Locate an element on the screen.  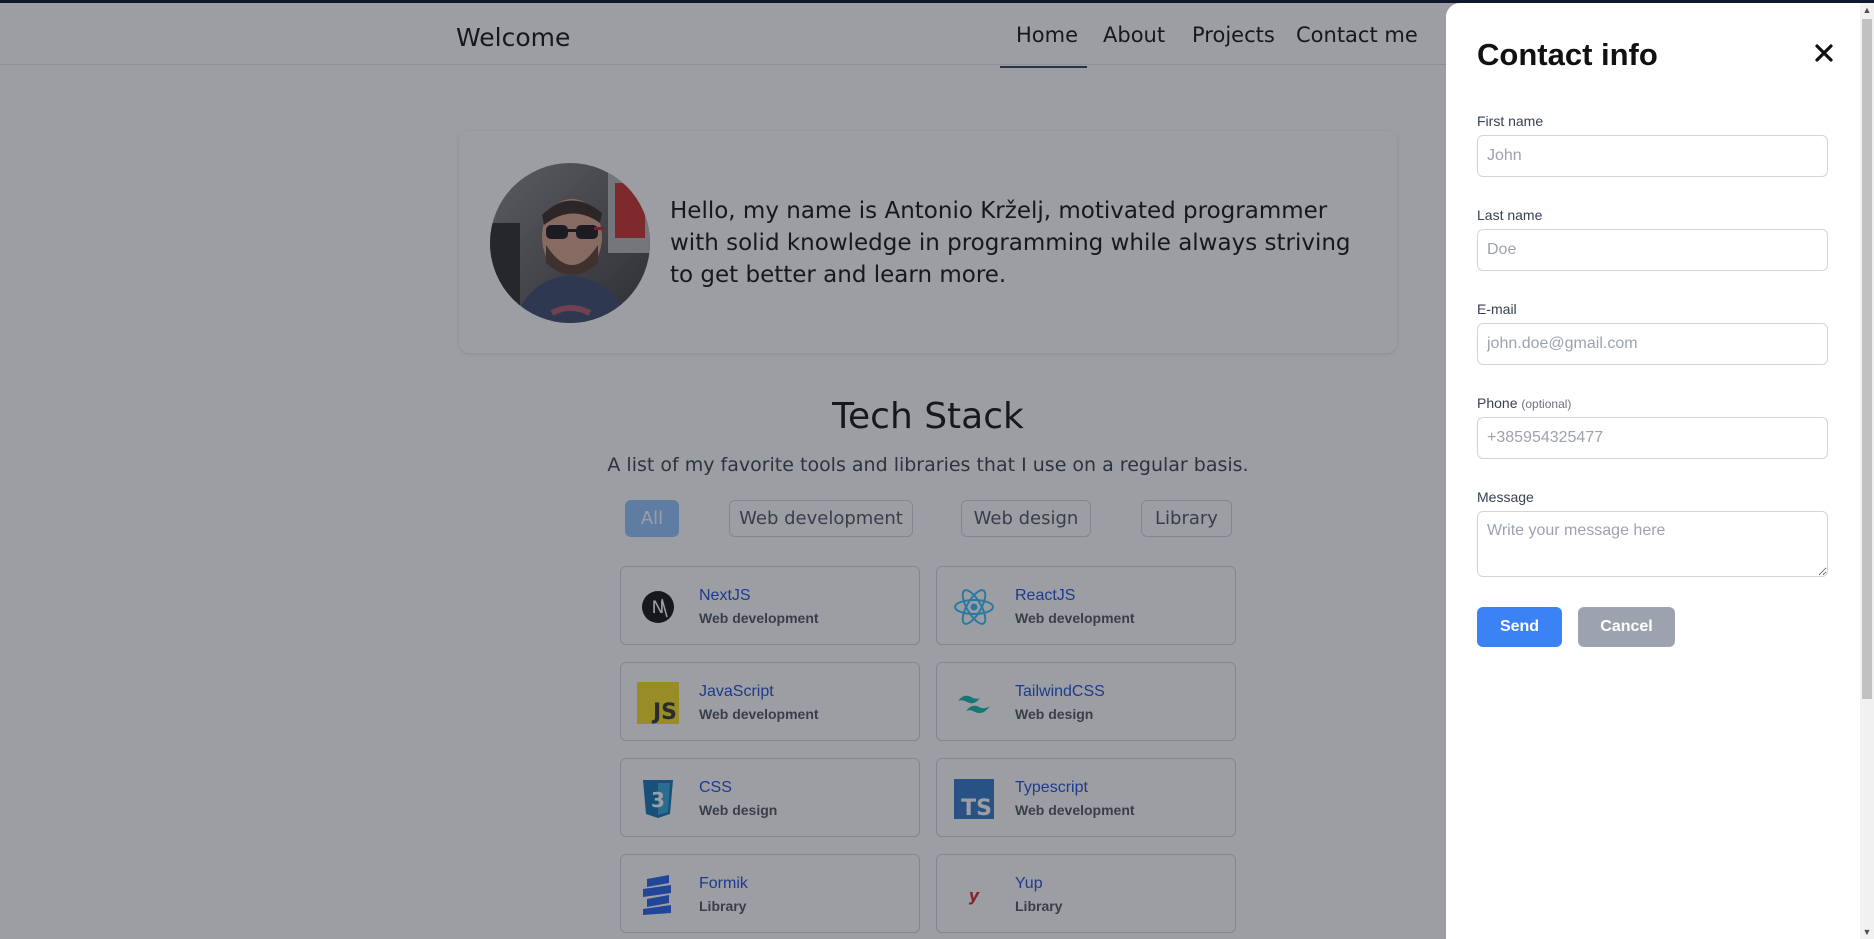
scroll-thumb is located at coordinates (1867, 359).